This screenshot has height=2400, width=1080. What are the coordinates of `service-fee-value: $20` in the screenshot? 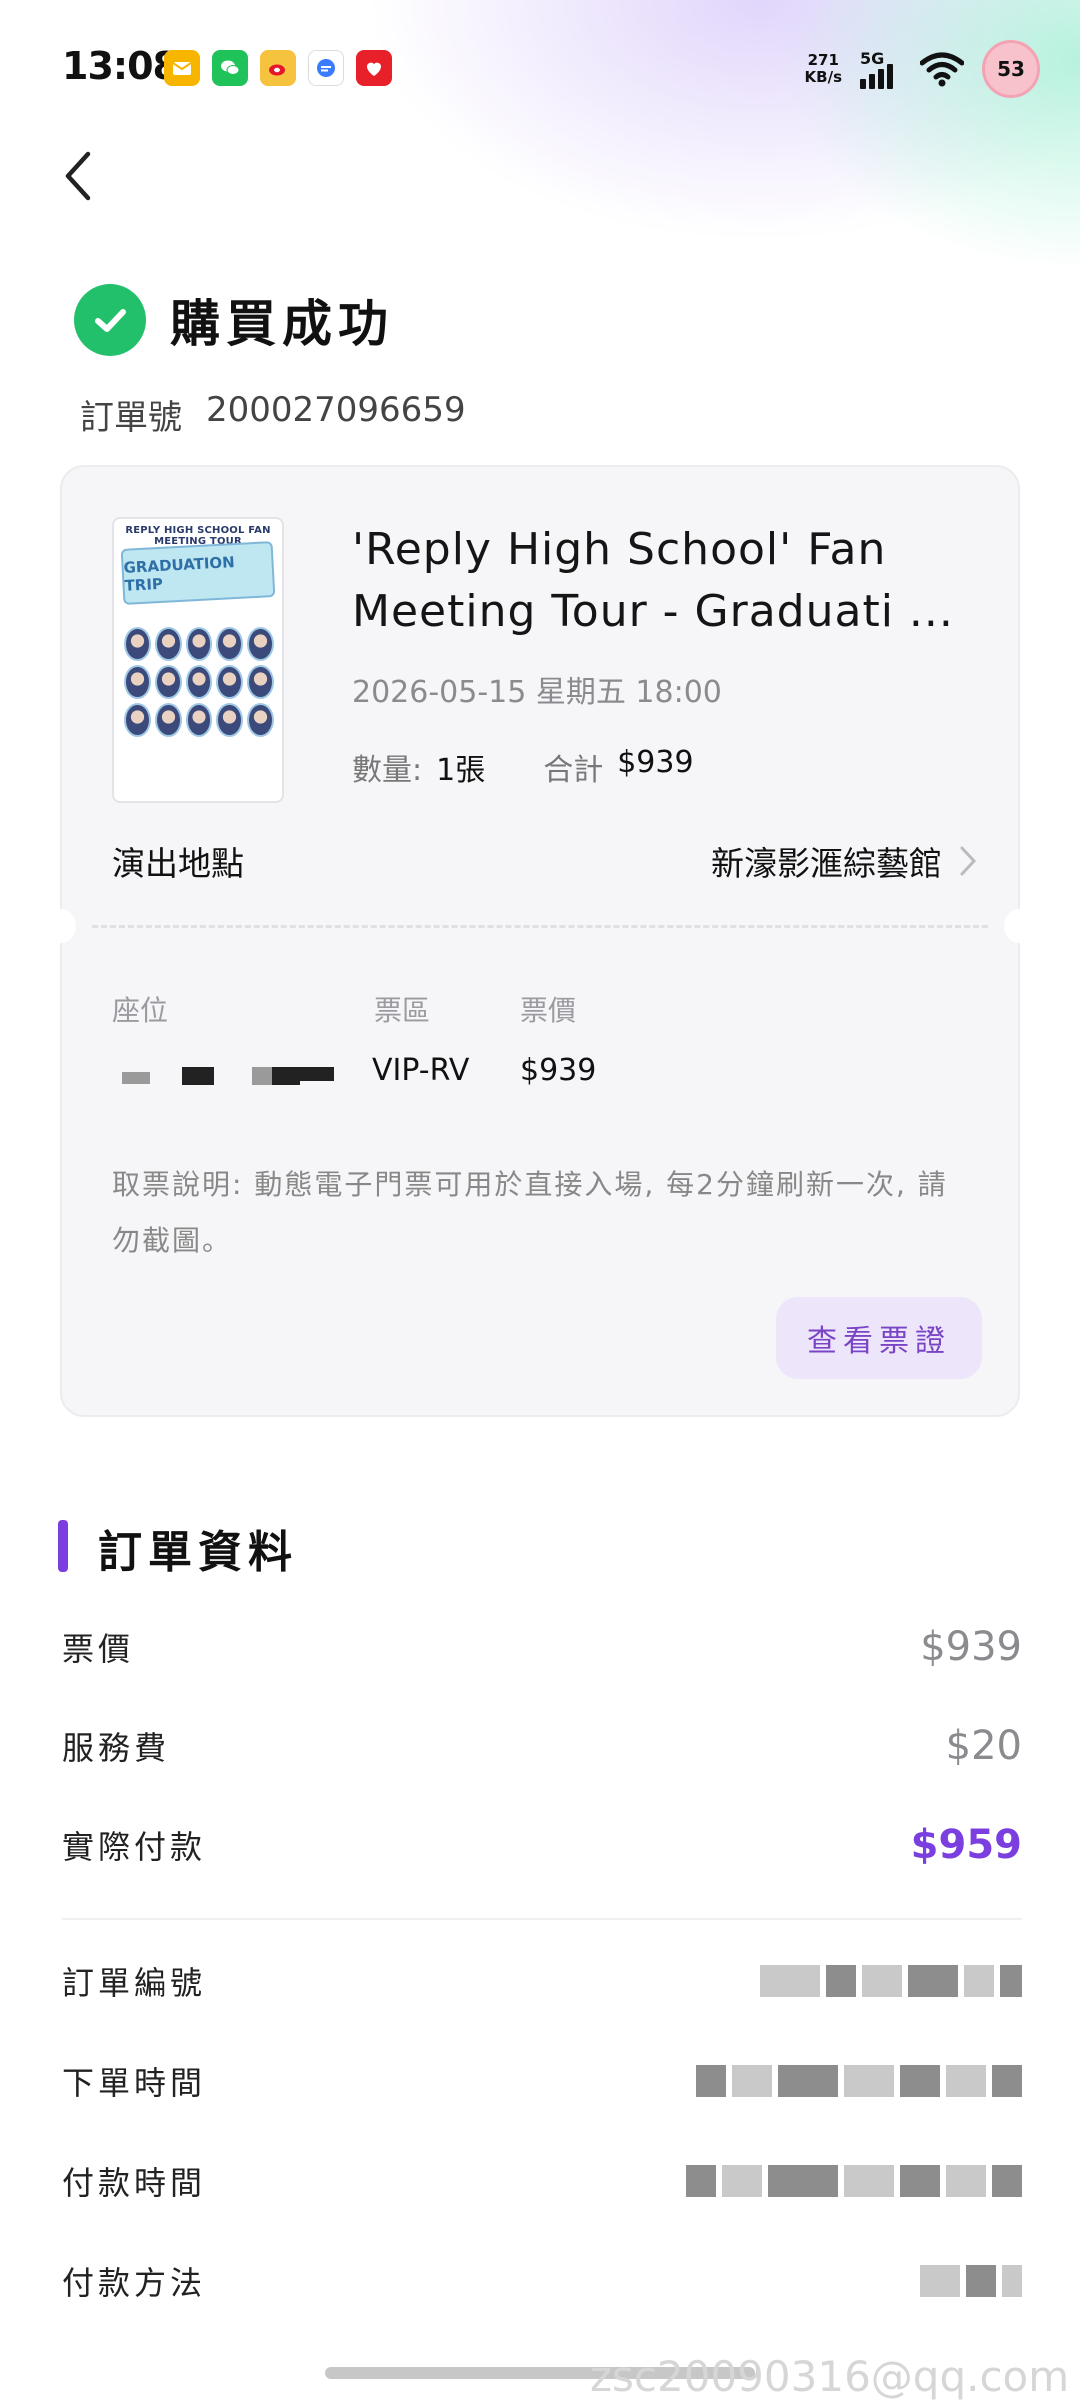 It's located at (983, 1746).